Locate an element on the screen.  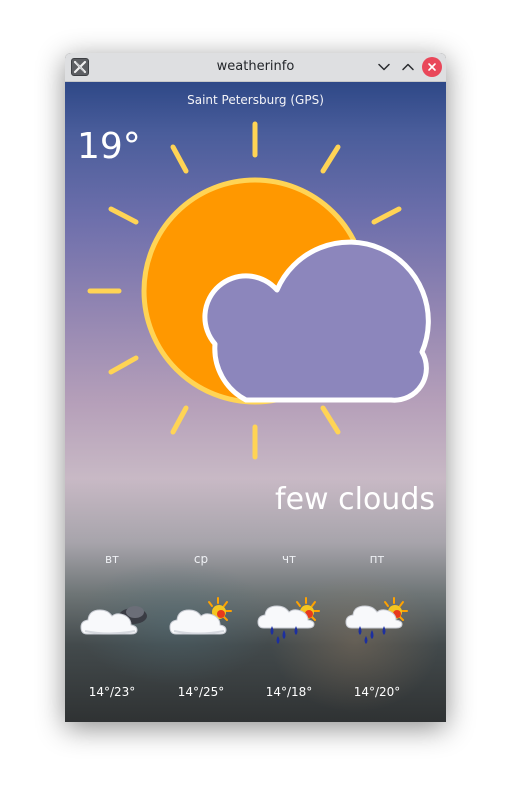
forecast-day-name: вт is located at coordinates (112, 559).